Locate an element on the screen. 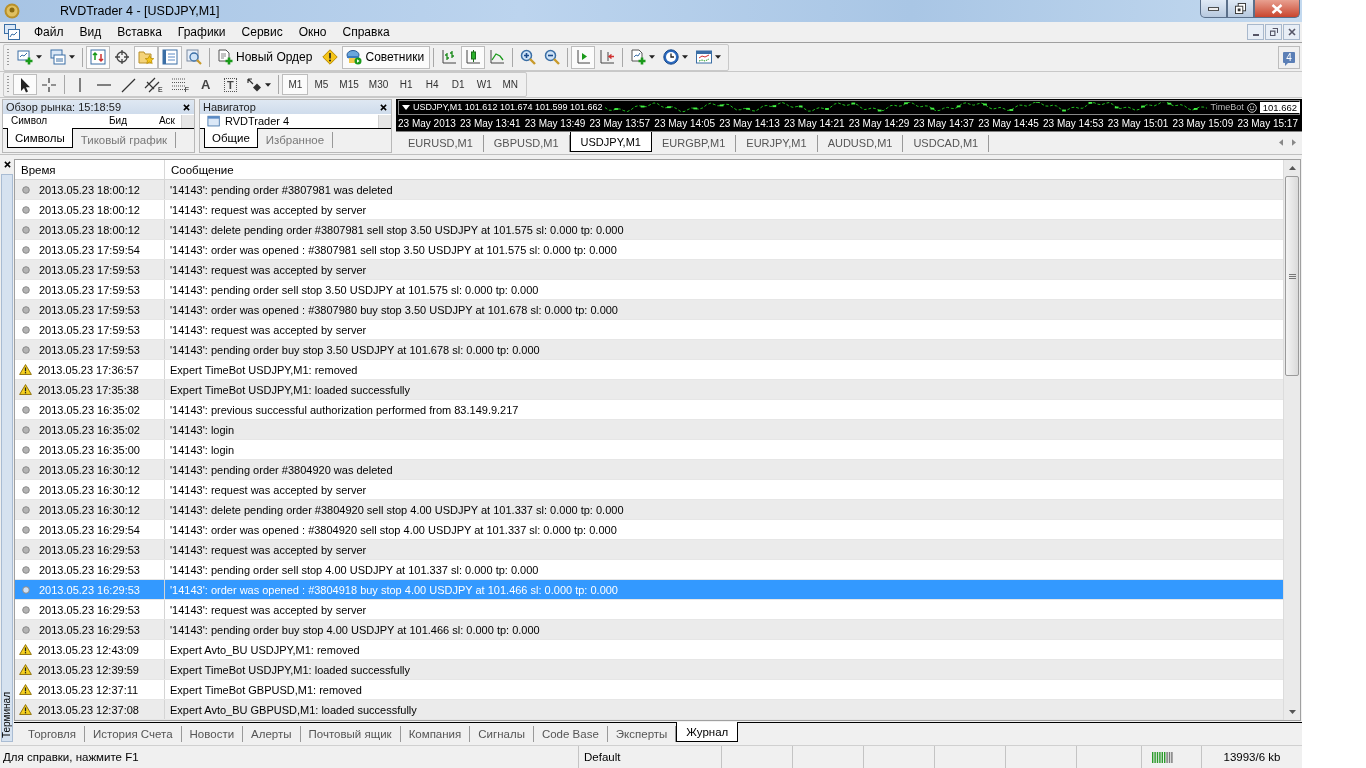  panel-title: Навигатор is located at coordinates (229, 107).